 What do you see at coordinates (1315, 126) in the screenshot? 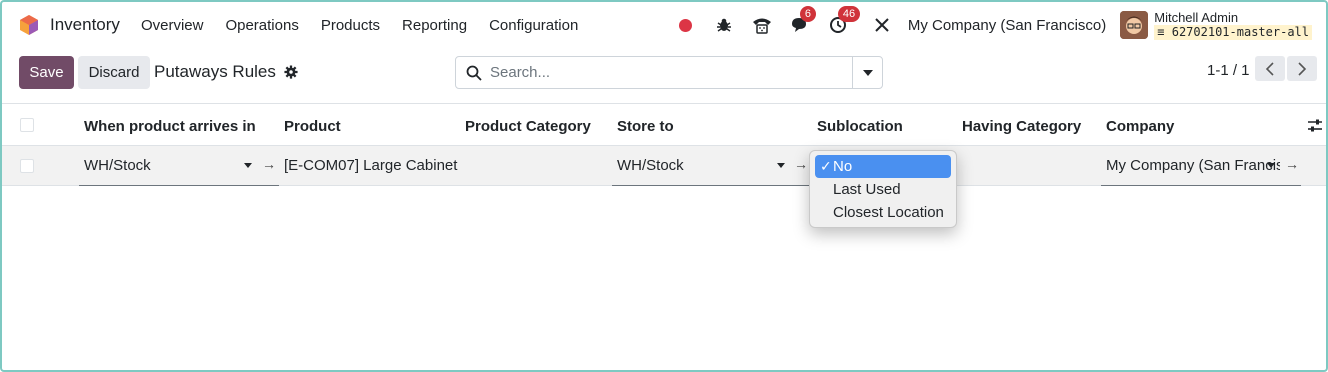
I see `optional-columns-sliders-icon` at bounding box center [1315, 126].